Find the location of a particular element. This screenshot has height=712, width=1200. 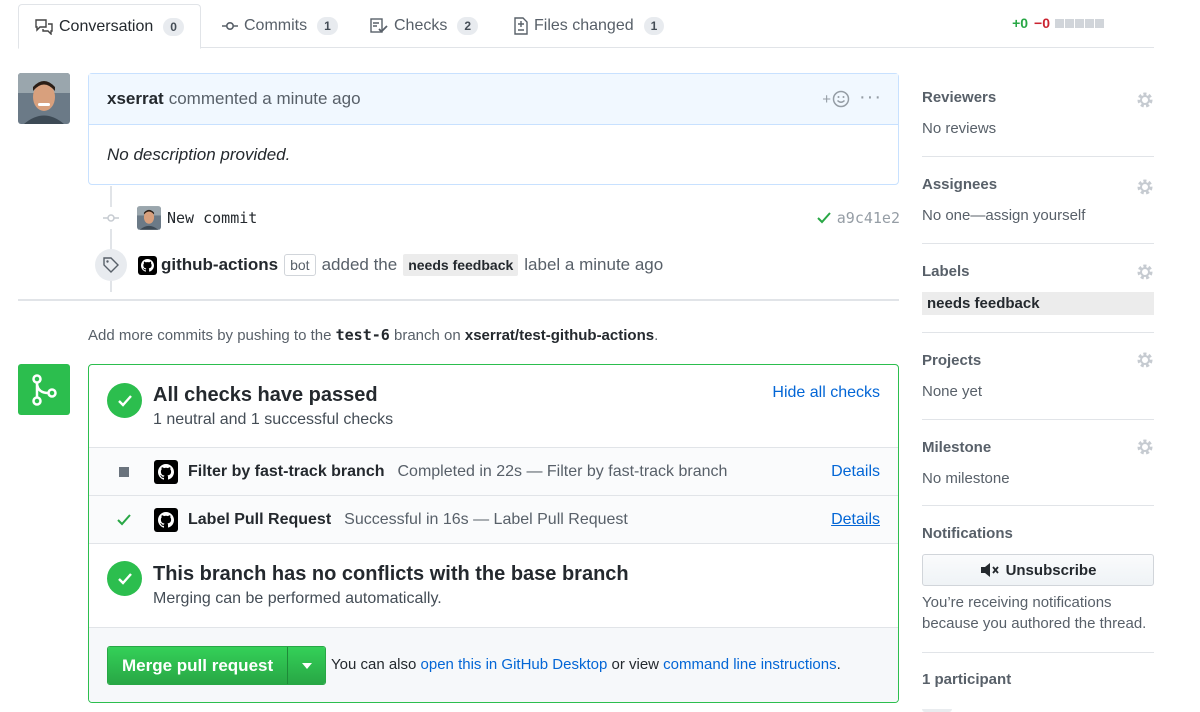

tag-icon is located at coordinates (111, 265).